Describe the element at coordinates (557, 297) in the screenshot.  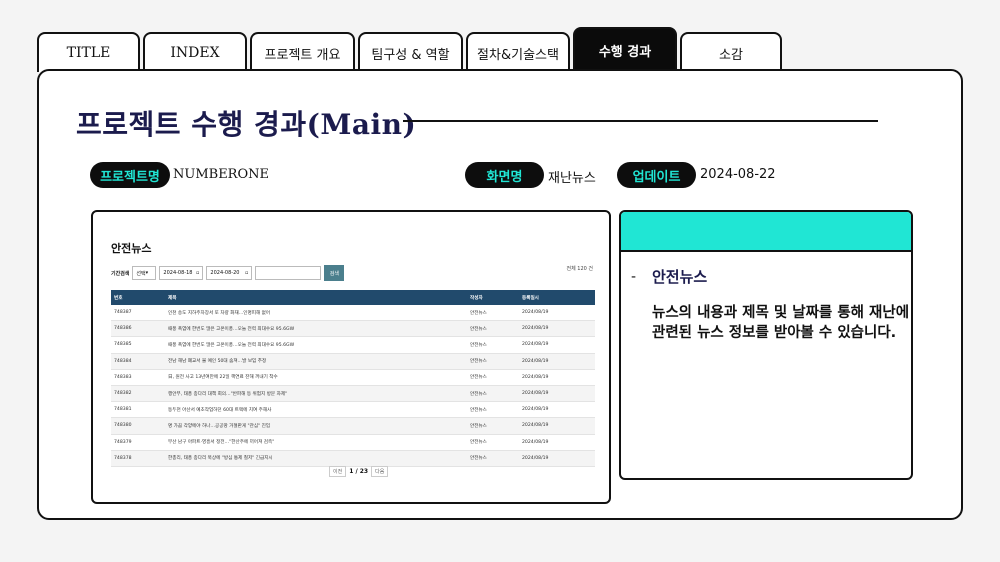
I see `column-header: 등록일시` at that location.